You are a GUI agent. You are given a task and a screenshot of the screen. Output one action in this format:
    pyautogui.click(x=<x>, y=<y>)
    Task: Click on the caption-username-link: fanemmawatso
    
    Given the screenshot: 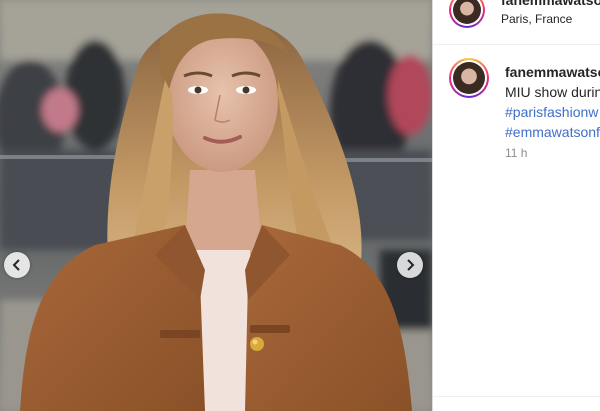 What is the action you would take?
    pyautogui.click(x=552, y=72)
    